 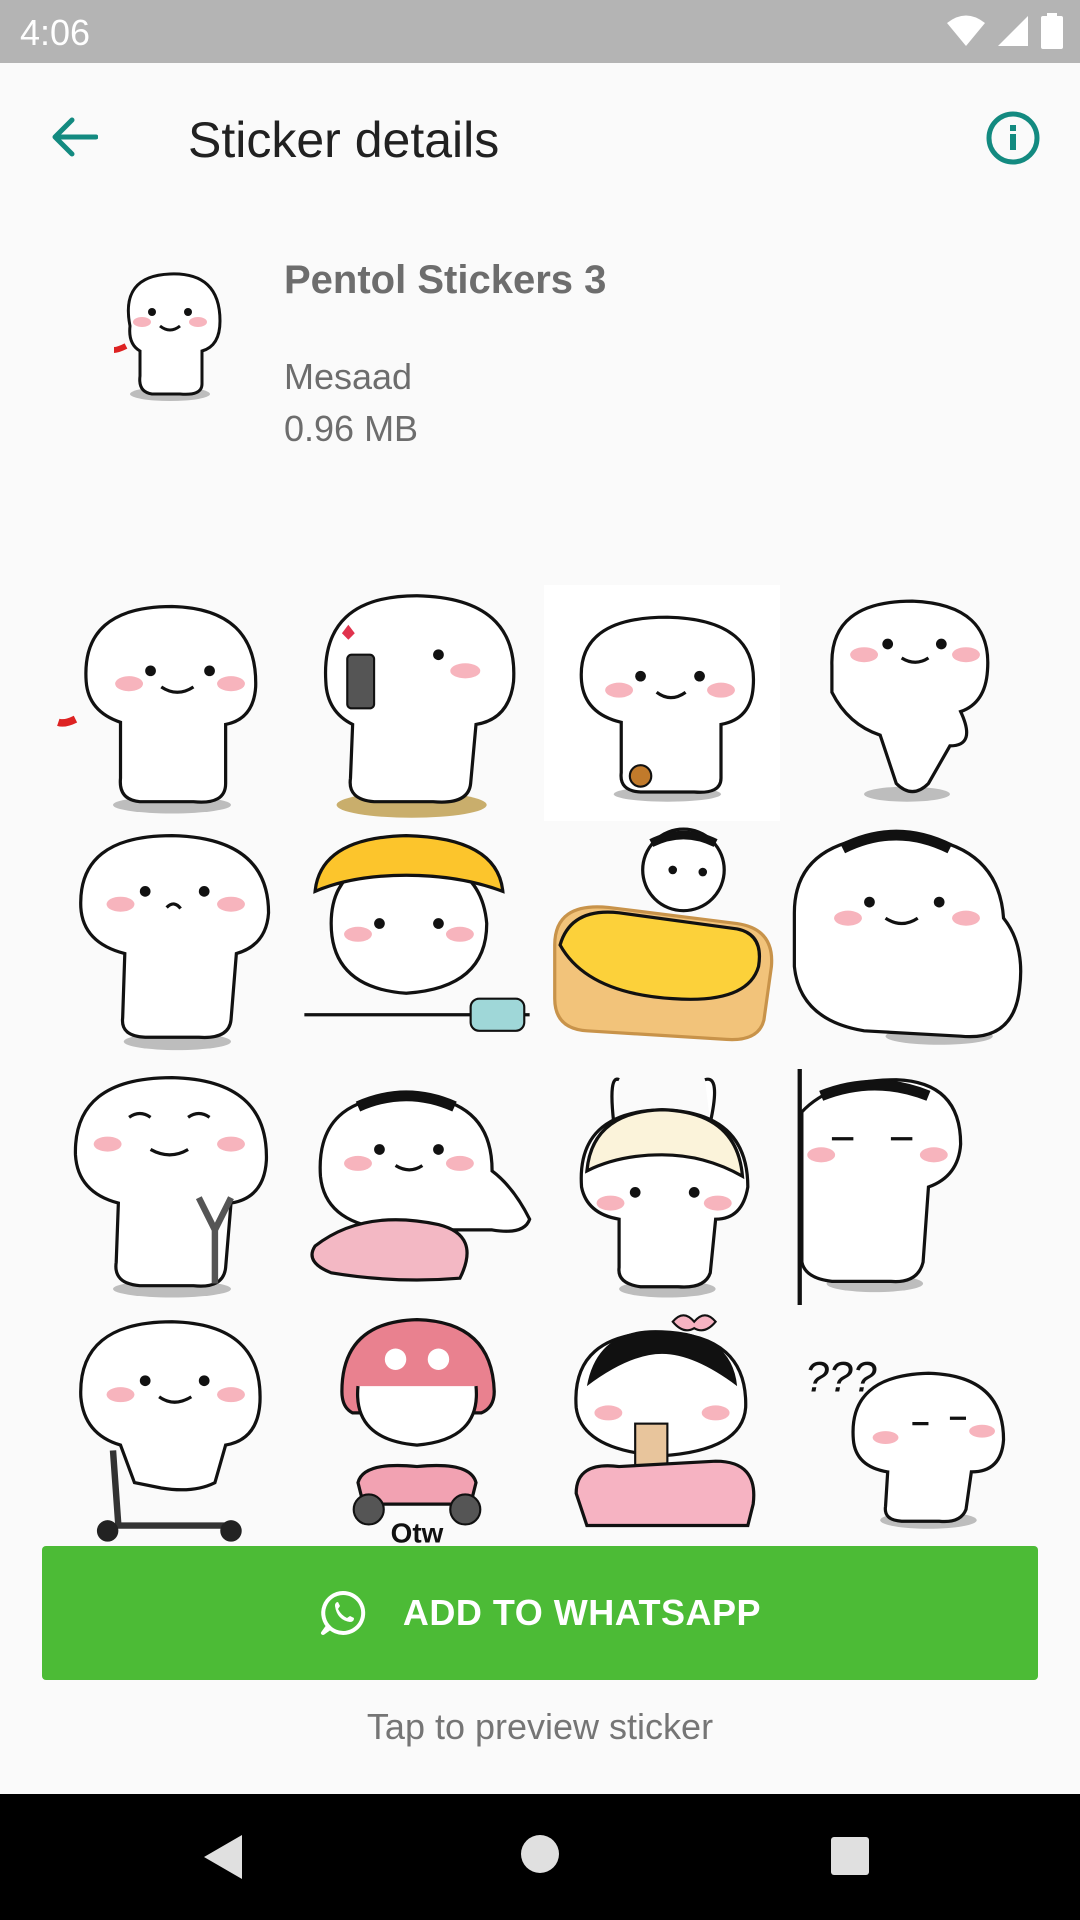 What do you see at coordinates (417, 1428) in the screenshot?
I see `sticker-motorbike: Otw` at bounding box center [417, 1428].